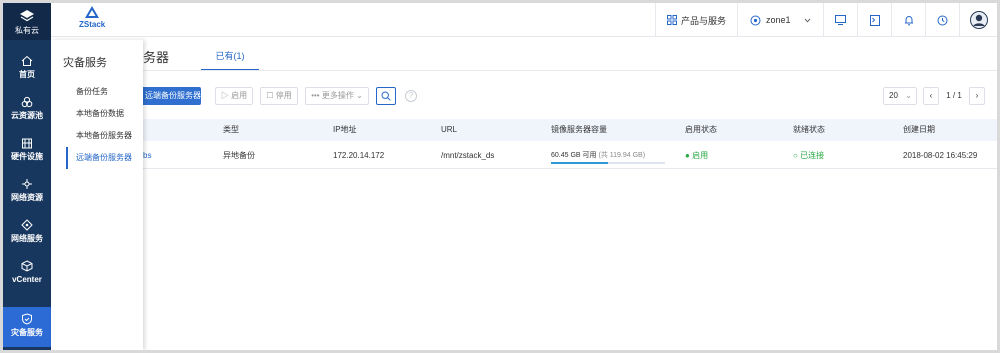 The width and height of the screenshot is (1000, 353). What do you see at coordinates (27, 273) in the screenshot?
I see `sidebar-item-vcenter: vCenter` at bounding box center [27, 273].